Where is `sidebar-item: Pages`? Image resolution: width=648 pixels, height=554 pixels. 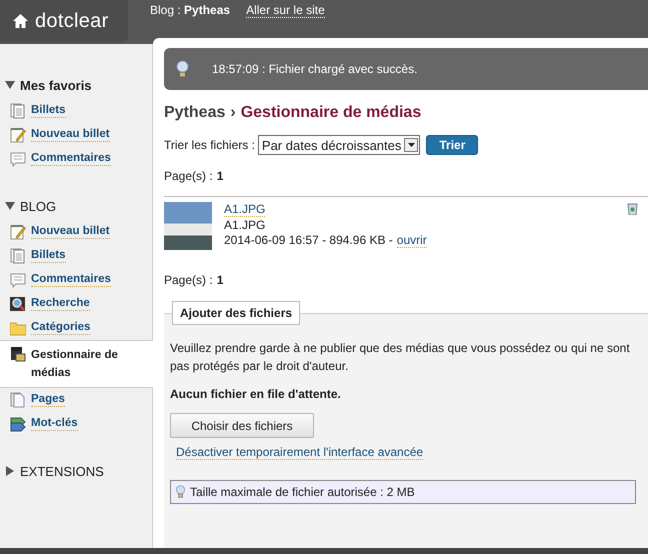
sidebar-item: Pages is located at coordinates (76, 400).